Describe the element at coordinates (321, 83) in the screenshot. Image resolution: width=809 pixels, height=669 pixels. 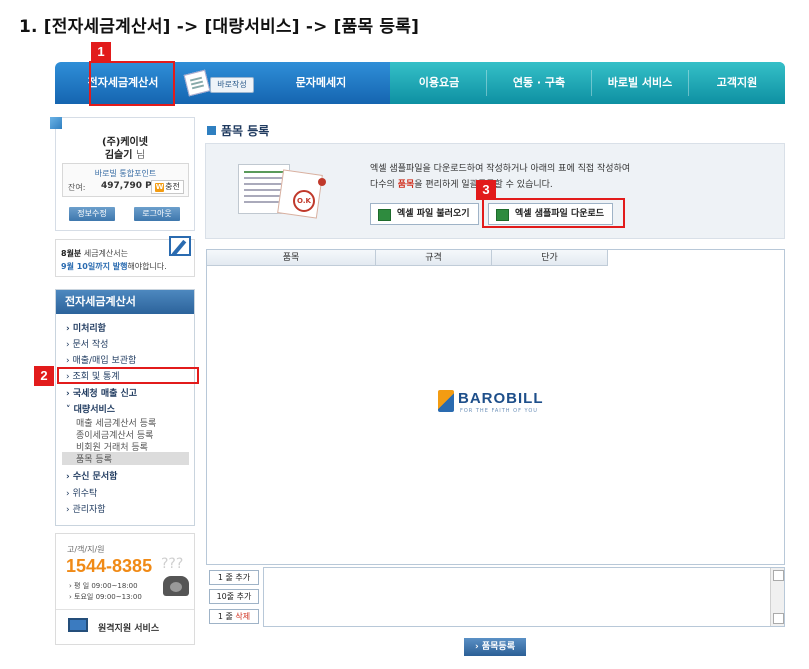
I see `nav-sms: 문자메세지` at that location.